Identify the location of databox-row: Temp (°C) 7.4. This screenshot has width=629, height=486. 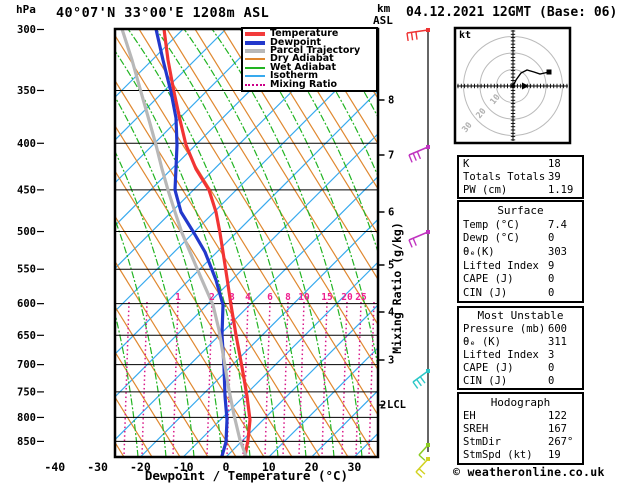
(520, 225).